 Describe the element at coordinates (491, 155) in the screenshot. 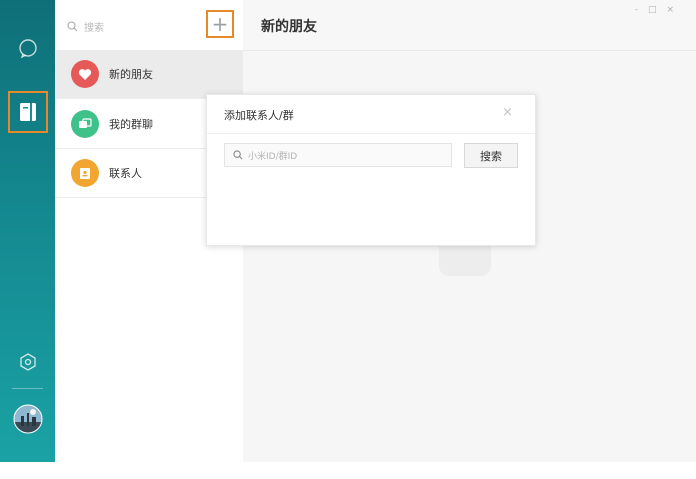

I see `search-button: 搜索` at that location.